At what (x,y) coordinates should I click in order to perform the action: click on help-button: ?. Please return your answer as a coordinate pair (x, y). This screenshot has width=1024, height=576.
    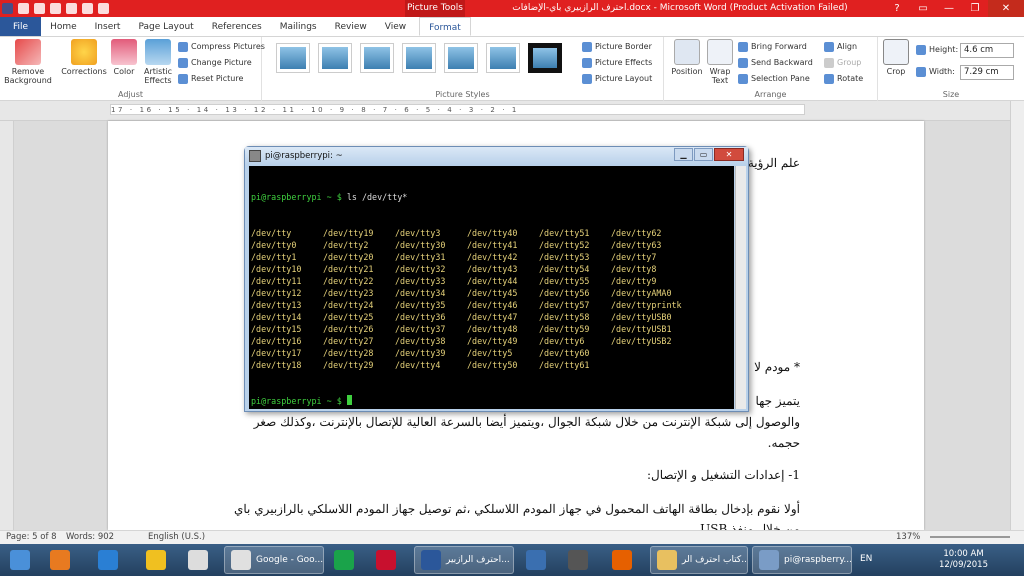
    Looking at the image, I should click on (897, 8).